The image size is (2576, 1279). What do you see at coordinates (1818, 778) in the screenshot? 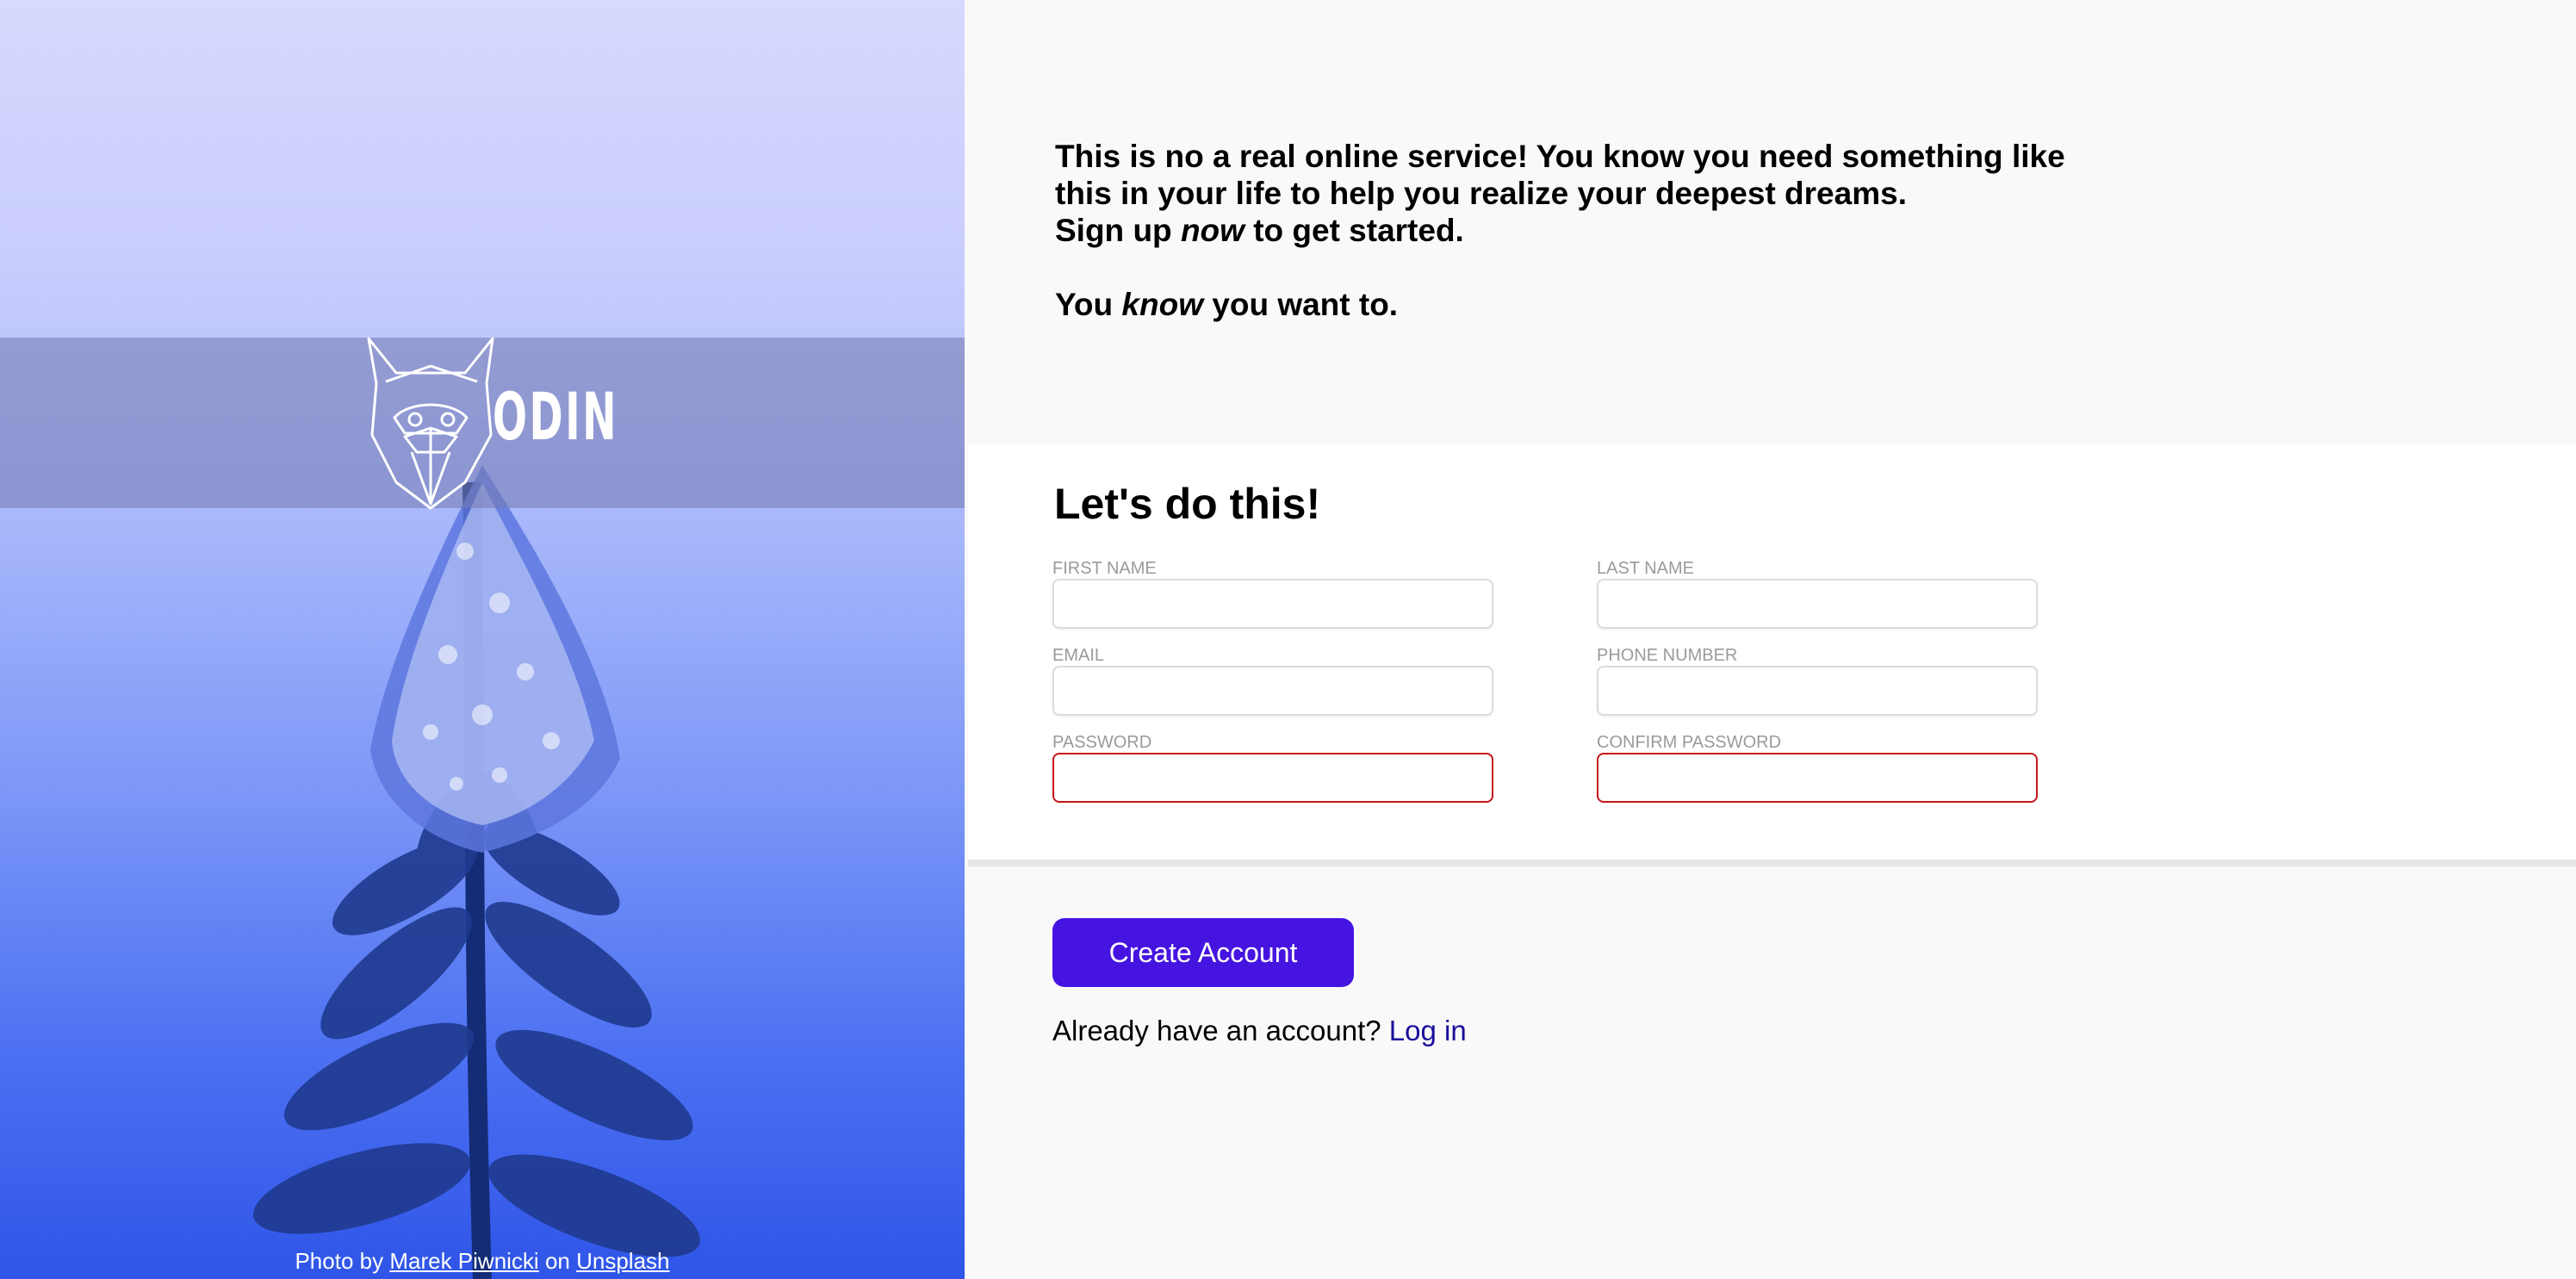
I see `confirm-password-input` at bounding box center [1818, 778].